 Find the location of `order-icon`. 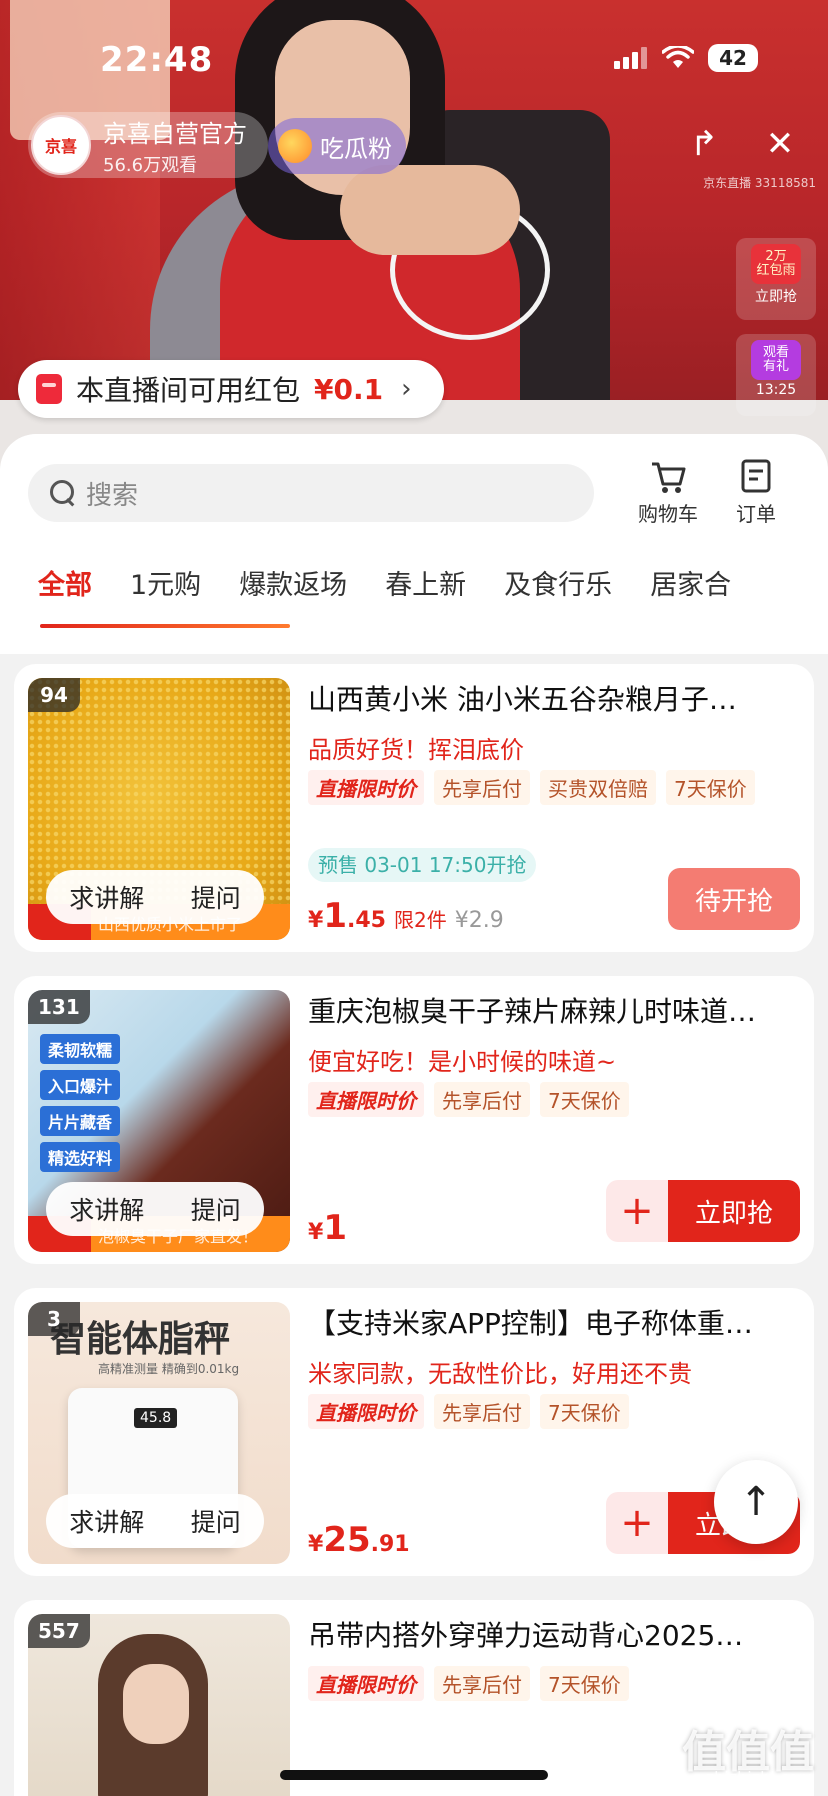

order-icon is located at coordinates (756, 476).